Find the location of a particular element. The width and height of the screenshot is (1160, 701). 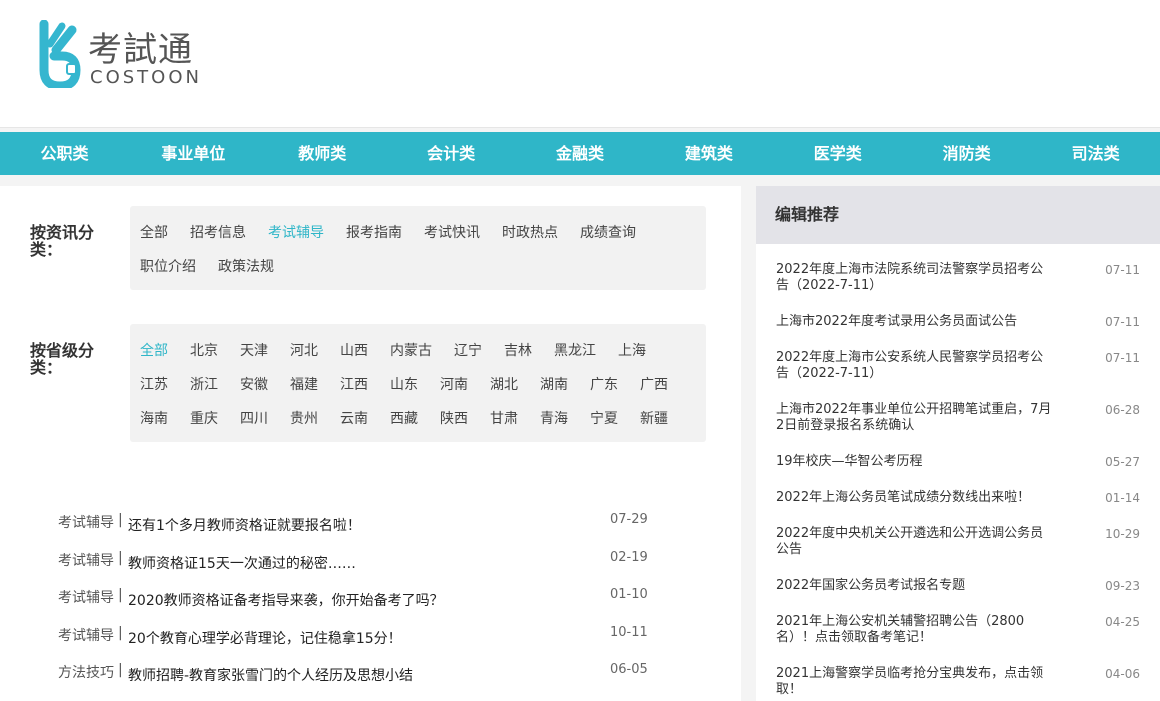

editor-pick-item: 2021上海警察学员临考抢分宝典发布，点击领取！ 04-06 is located at coordinates (958, 682).